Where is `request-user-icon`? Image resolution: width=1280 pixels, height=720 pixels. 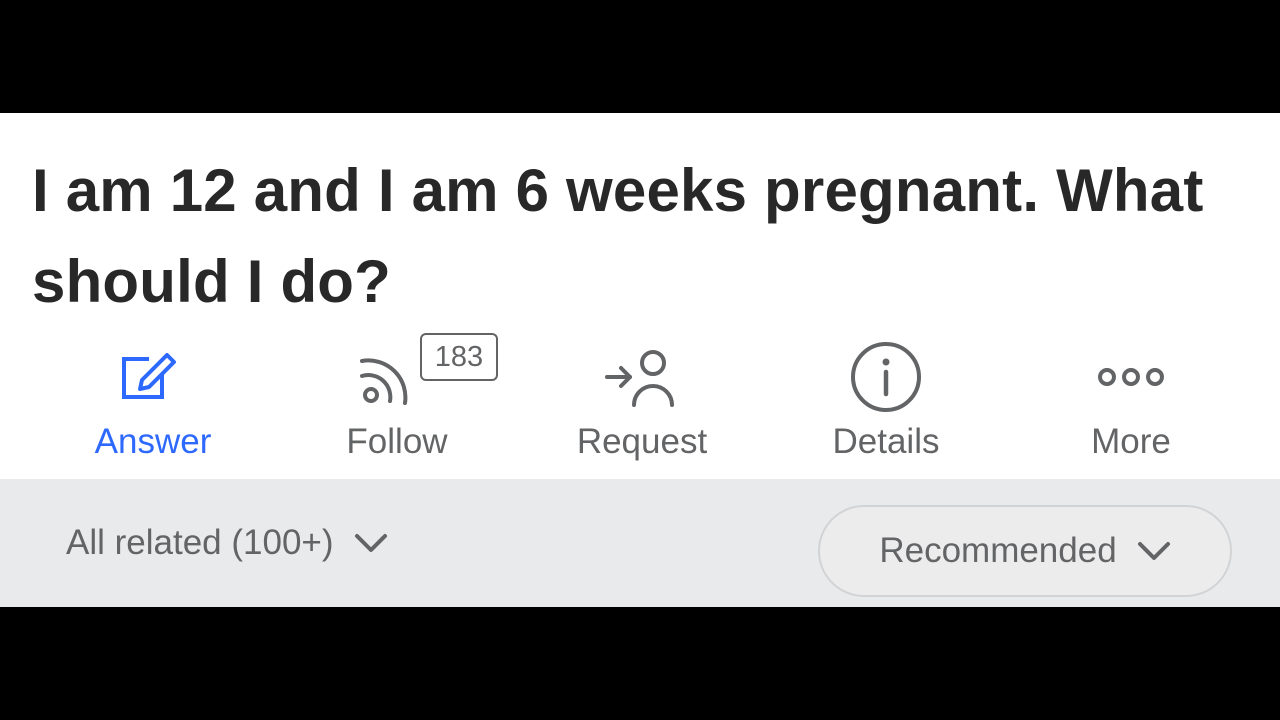
request-user-icon is located at coordinates (642, 377).